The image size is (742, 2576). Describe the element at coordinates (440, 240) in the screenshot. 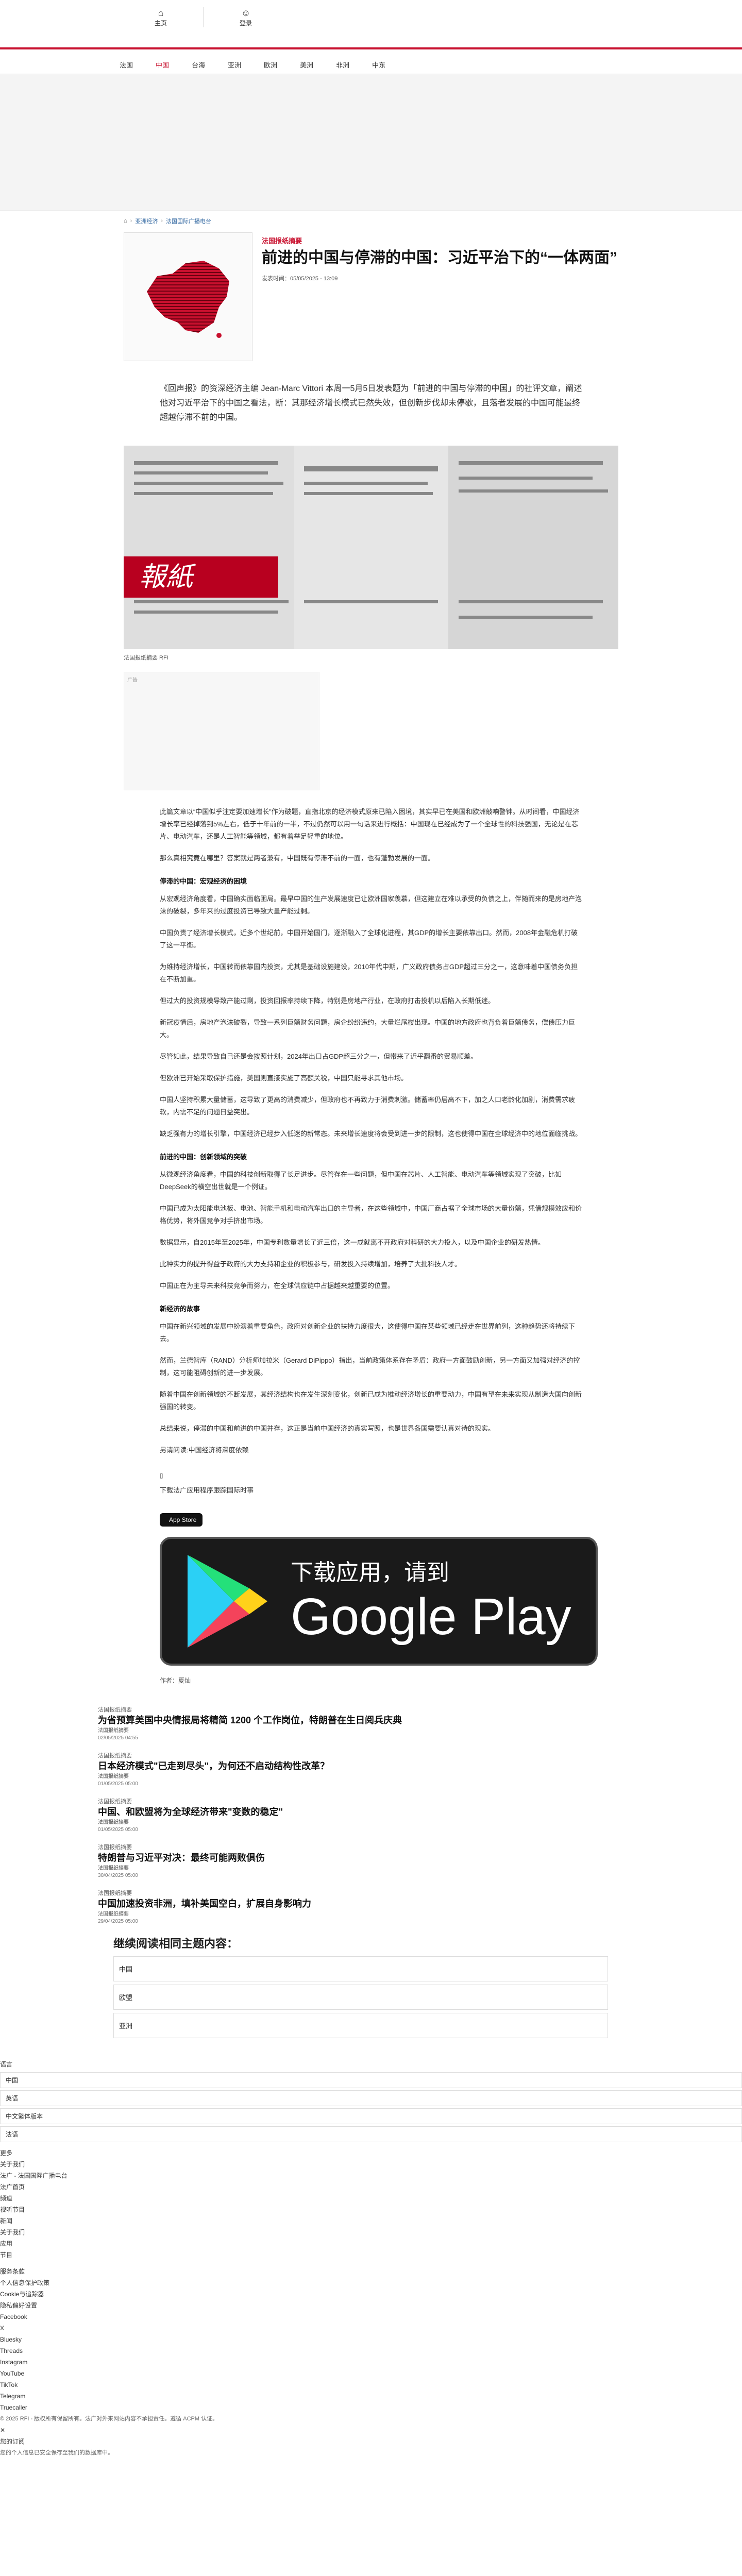

I see `article-kicker: 法国报纸摘要` at that location.